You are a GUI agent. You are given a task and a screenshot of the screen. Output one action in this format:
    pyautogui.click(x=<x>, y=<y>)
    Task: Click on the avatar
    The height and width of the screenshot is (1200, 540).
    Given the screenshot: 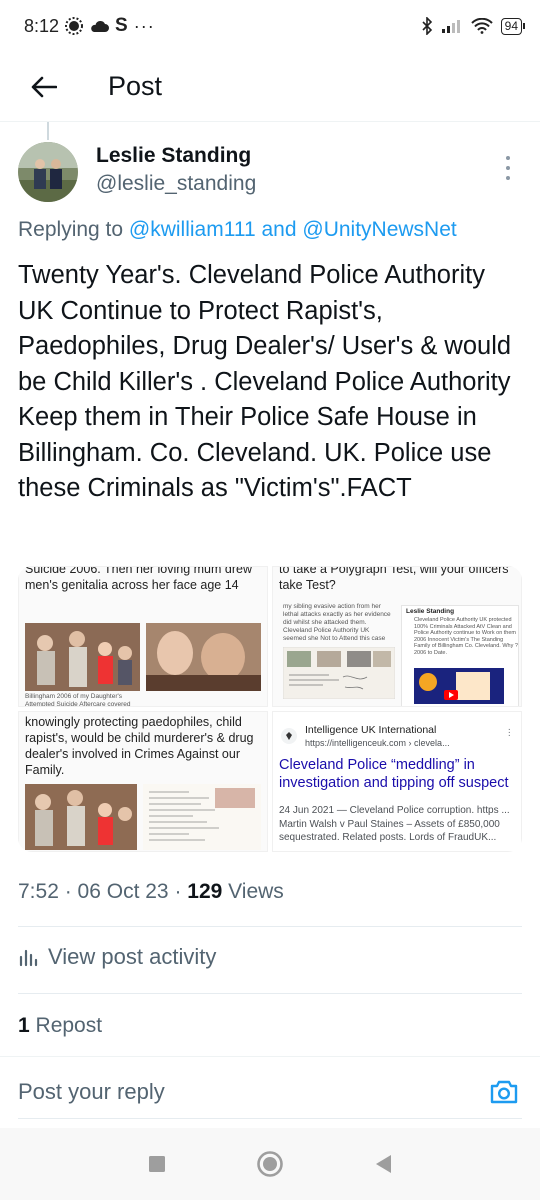 What is the action you would take?
    pyautogui.click(x=48, y=172)
    